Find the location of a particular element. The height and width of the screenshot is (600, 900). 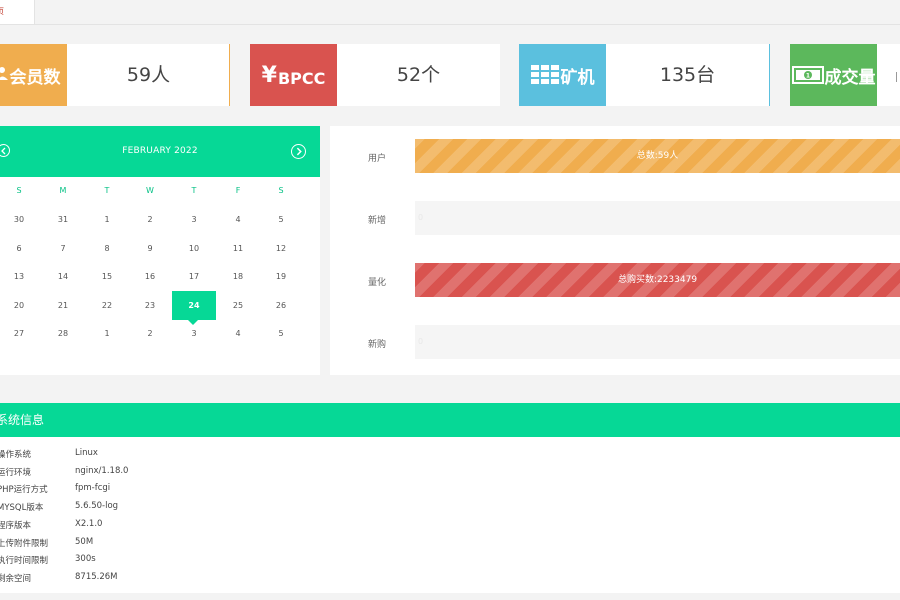

info-value: Linux is located at coordinates (86, 453).